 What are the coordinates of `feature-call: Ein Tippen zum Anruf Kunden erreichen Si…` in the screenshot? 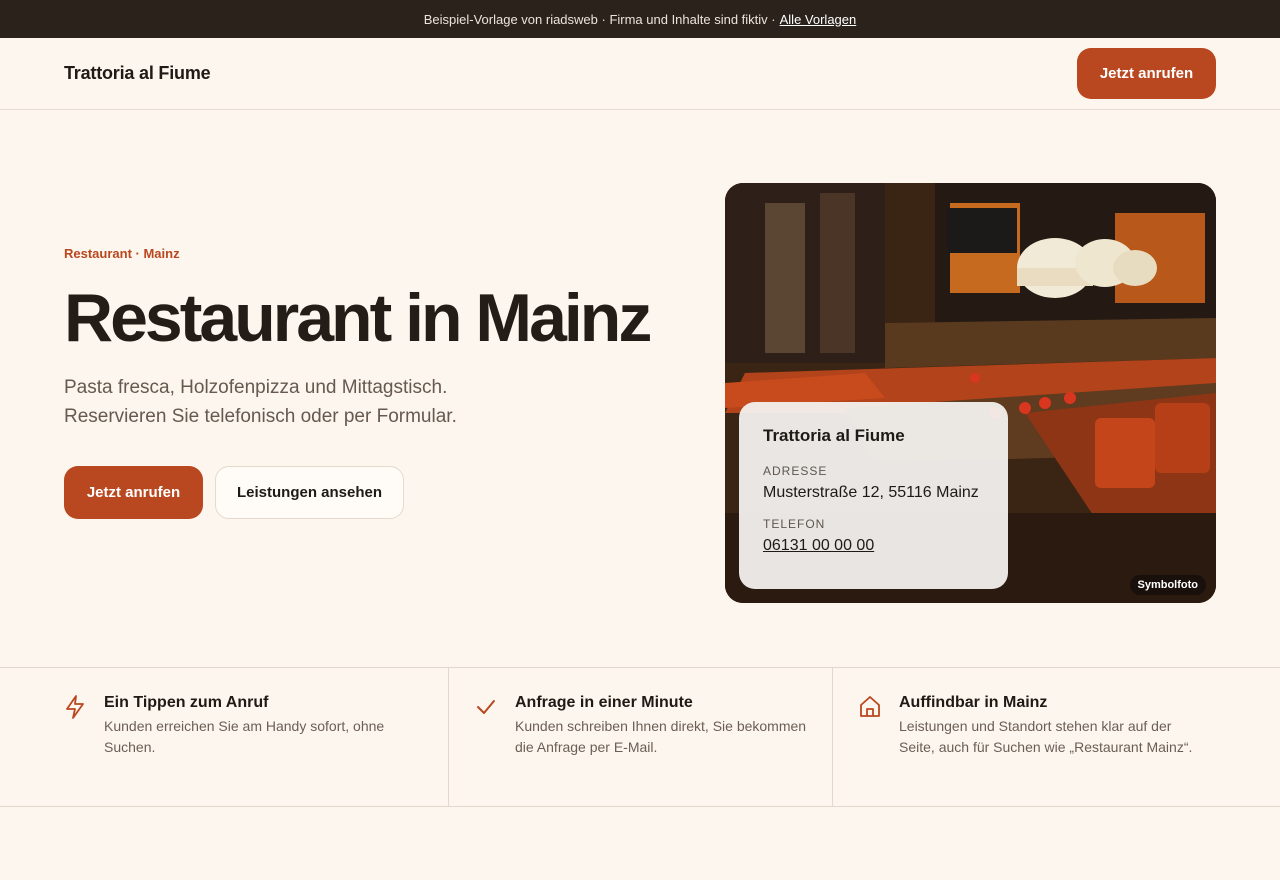 It's located at (224, 737).